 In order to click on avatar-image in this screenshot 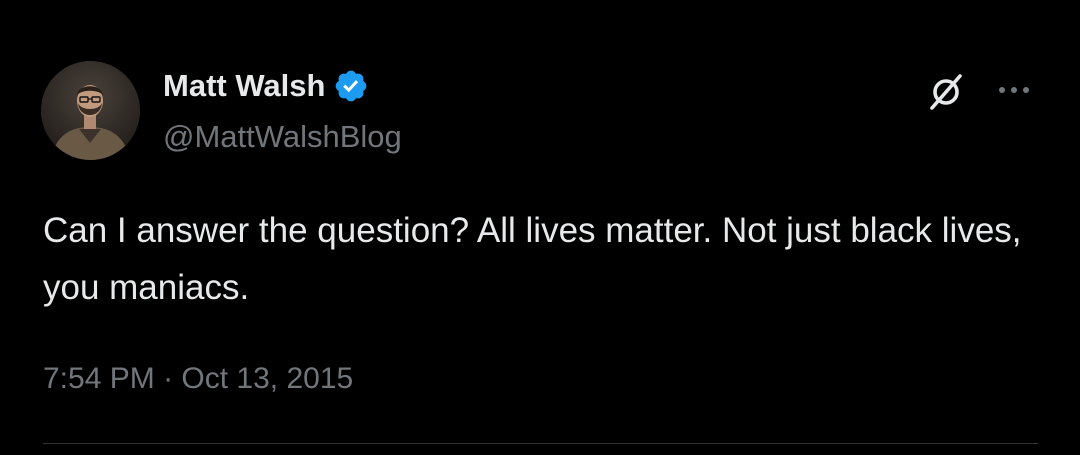, I will do `click(90, 110)`.